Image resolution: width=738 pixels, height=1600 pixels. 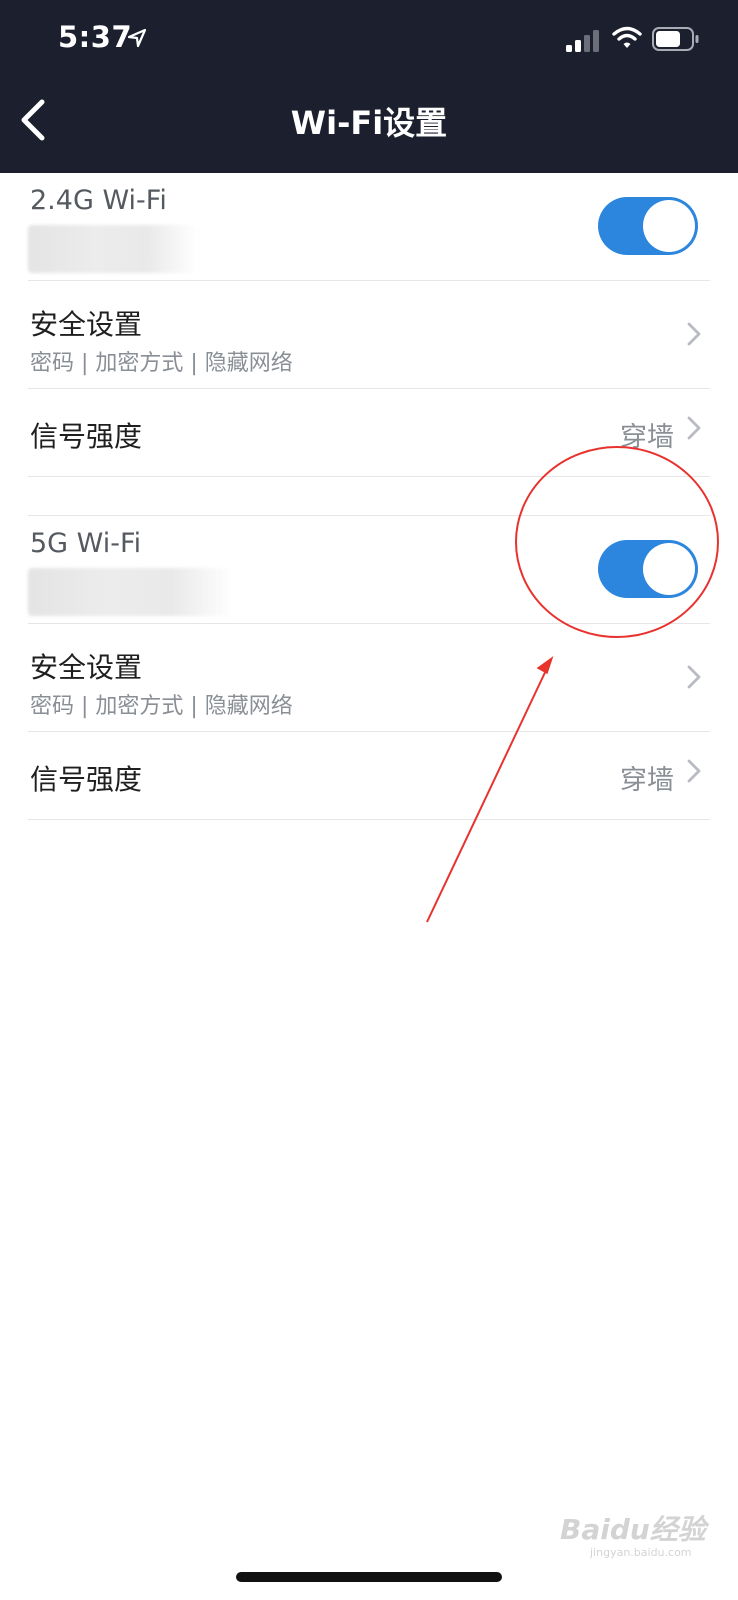 I want to click on wifi-24g-row: 2.4G Wi-Fi, so click(x=369, y=227).